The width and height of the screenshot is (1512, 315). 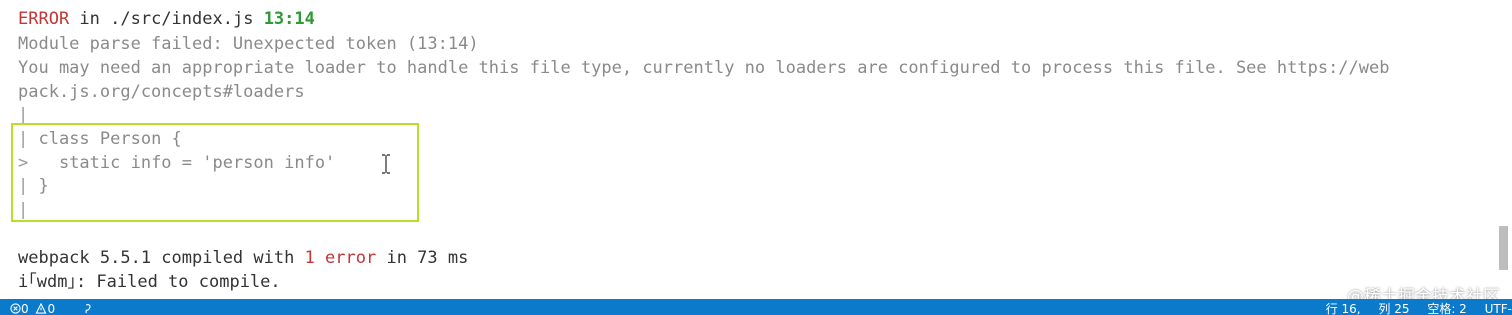 I want to click on text-cursor-icon, so click(x=386, y=164).